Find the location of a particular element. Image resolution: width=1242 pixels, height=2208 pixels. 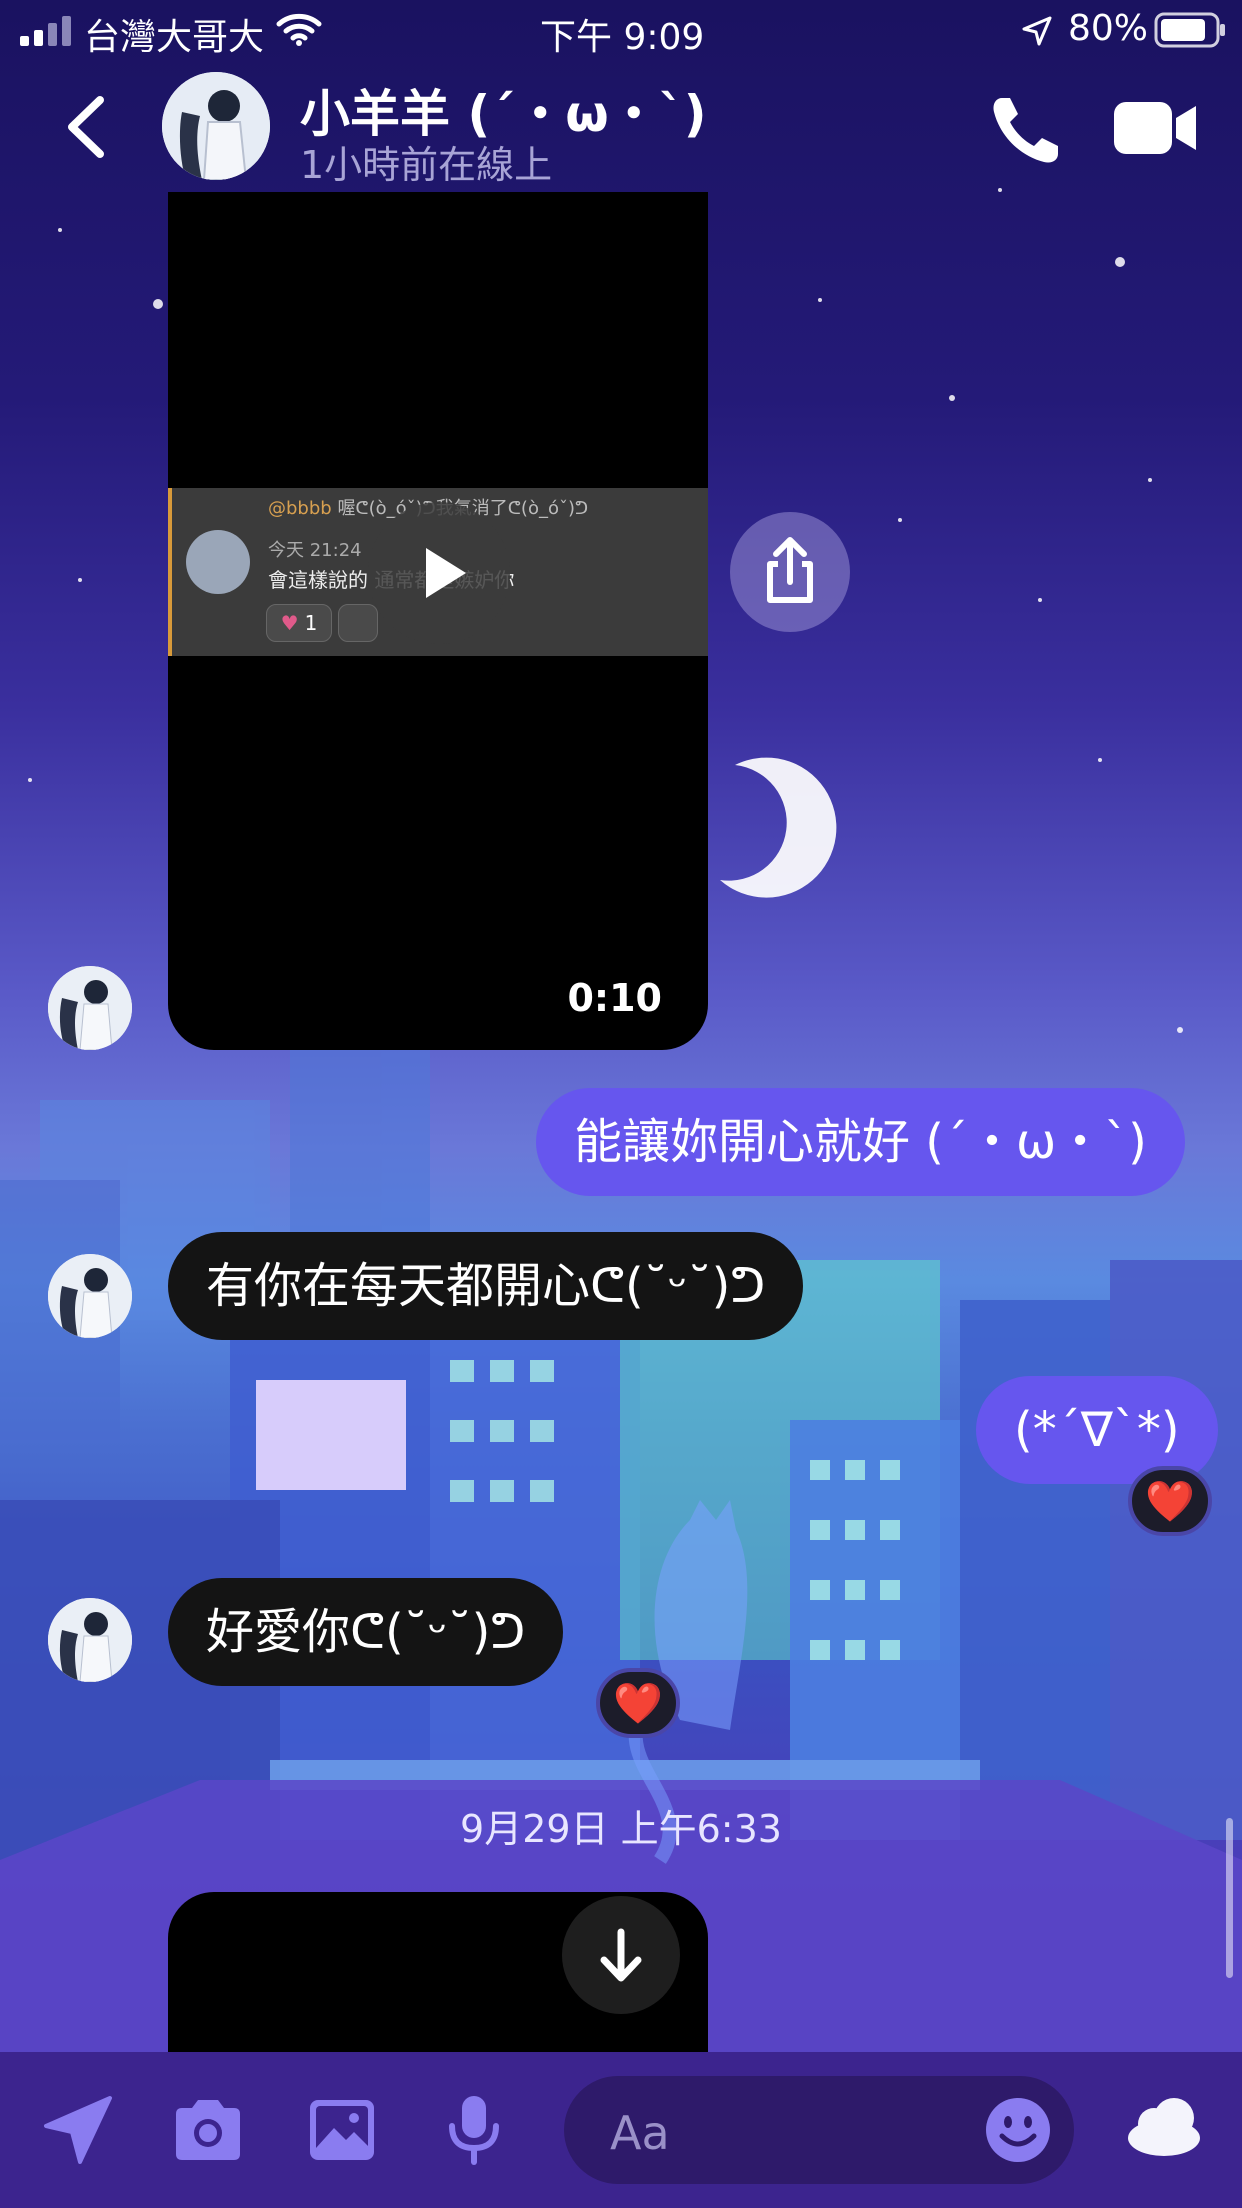

microphone-icon is located at coordinates (474, 2130).